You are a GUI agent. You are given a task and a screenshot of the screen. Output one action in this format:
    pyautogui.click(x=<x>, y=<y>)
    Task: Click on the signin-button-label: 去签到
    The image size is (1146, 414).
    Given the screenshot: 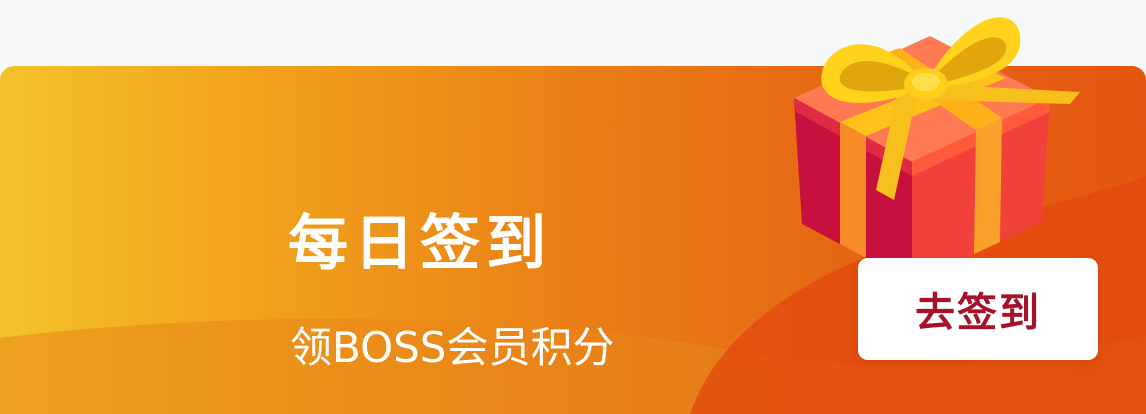 What is the action you would take?
    pyautogui.click(x=978, y=313)
    